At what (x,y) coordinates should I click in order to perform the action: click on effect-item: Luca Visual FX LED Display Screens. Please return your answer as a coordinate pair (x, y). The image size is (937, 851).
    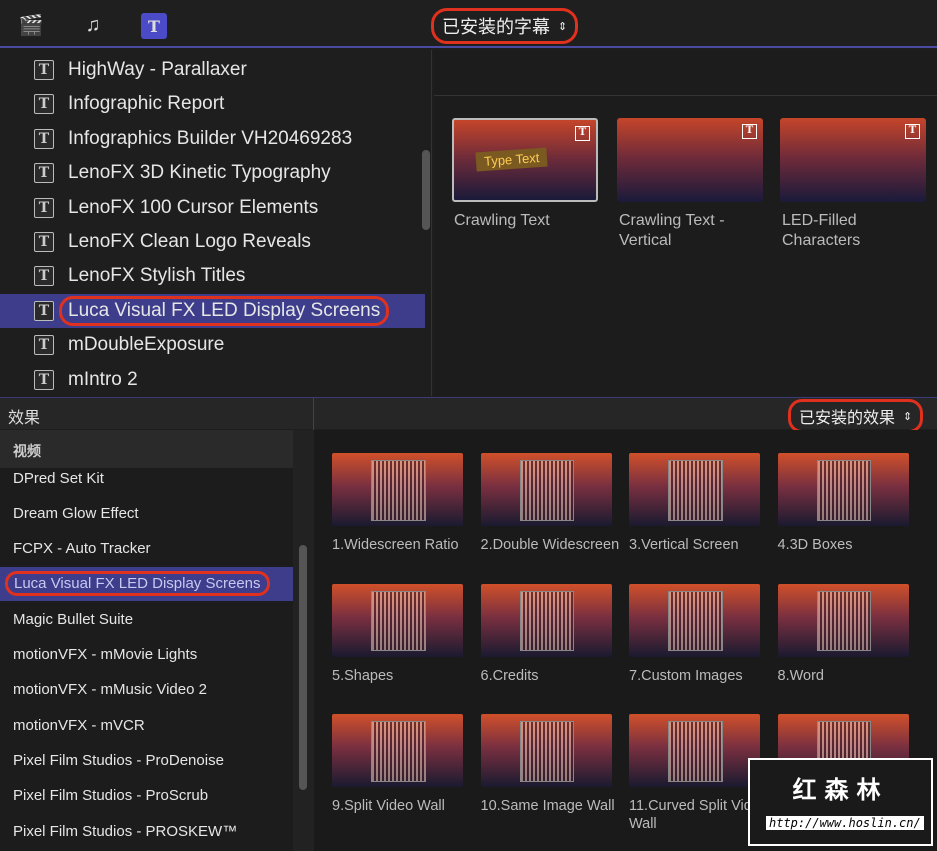
    Looking at the image, I should click on (146, 583).